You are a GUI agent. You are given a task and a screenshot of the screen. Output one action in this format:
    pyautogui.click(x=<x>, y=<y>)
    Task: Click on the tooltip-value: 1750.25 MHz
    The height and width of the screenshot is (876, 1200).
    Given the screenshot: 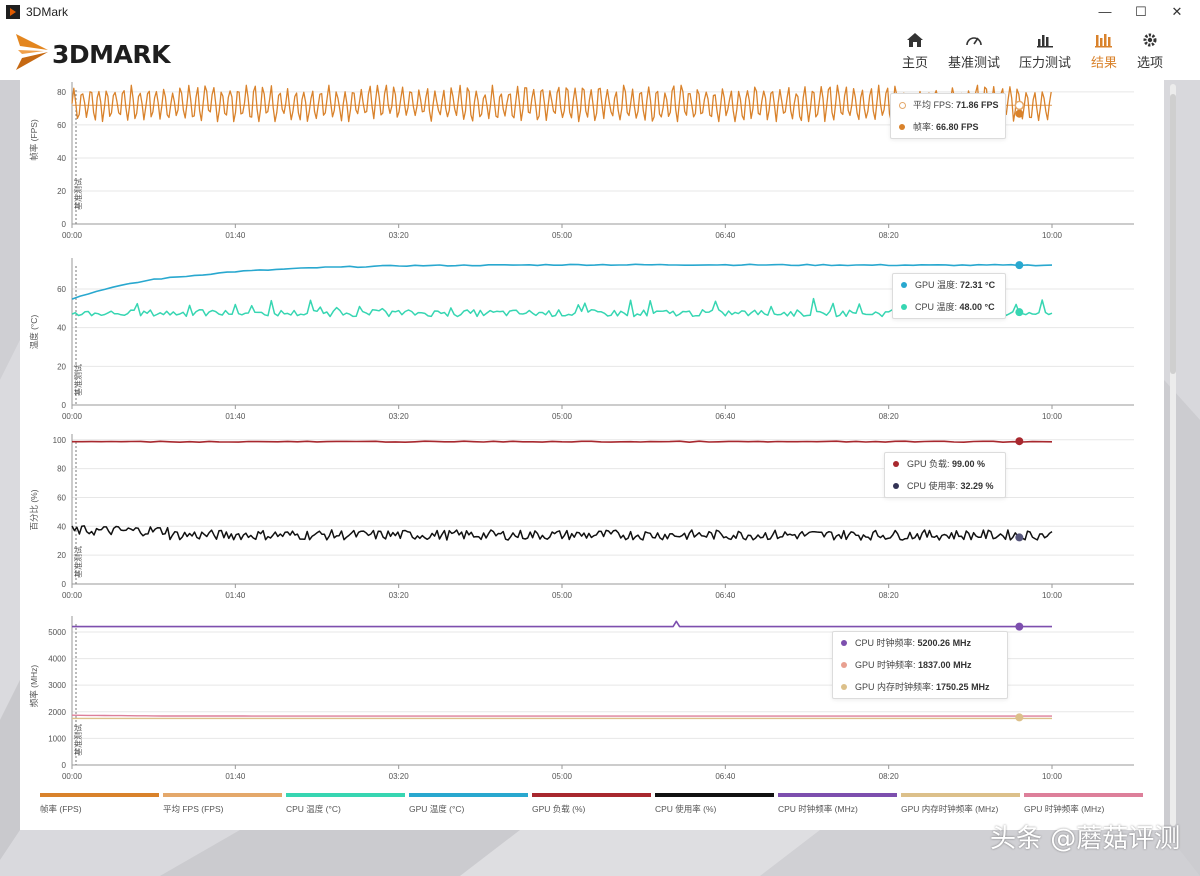 What is the action you would take?
    pyautogui.click(x=963, y=687)
    